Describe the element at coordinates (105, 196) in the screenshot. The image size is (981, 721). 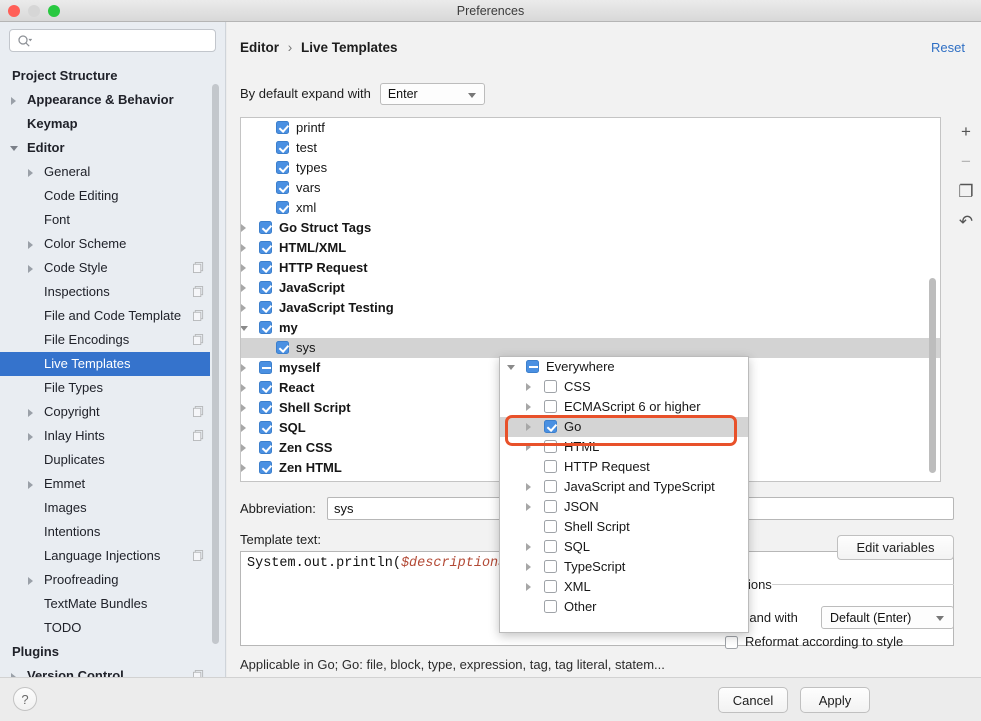
I see `sidebar-item-code-editing: Code Editing` at that location.